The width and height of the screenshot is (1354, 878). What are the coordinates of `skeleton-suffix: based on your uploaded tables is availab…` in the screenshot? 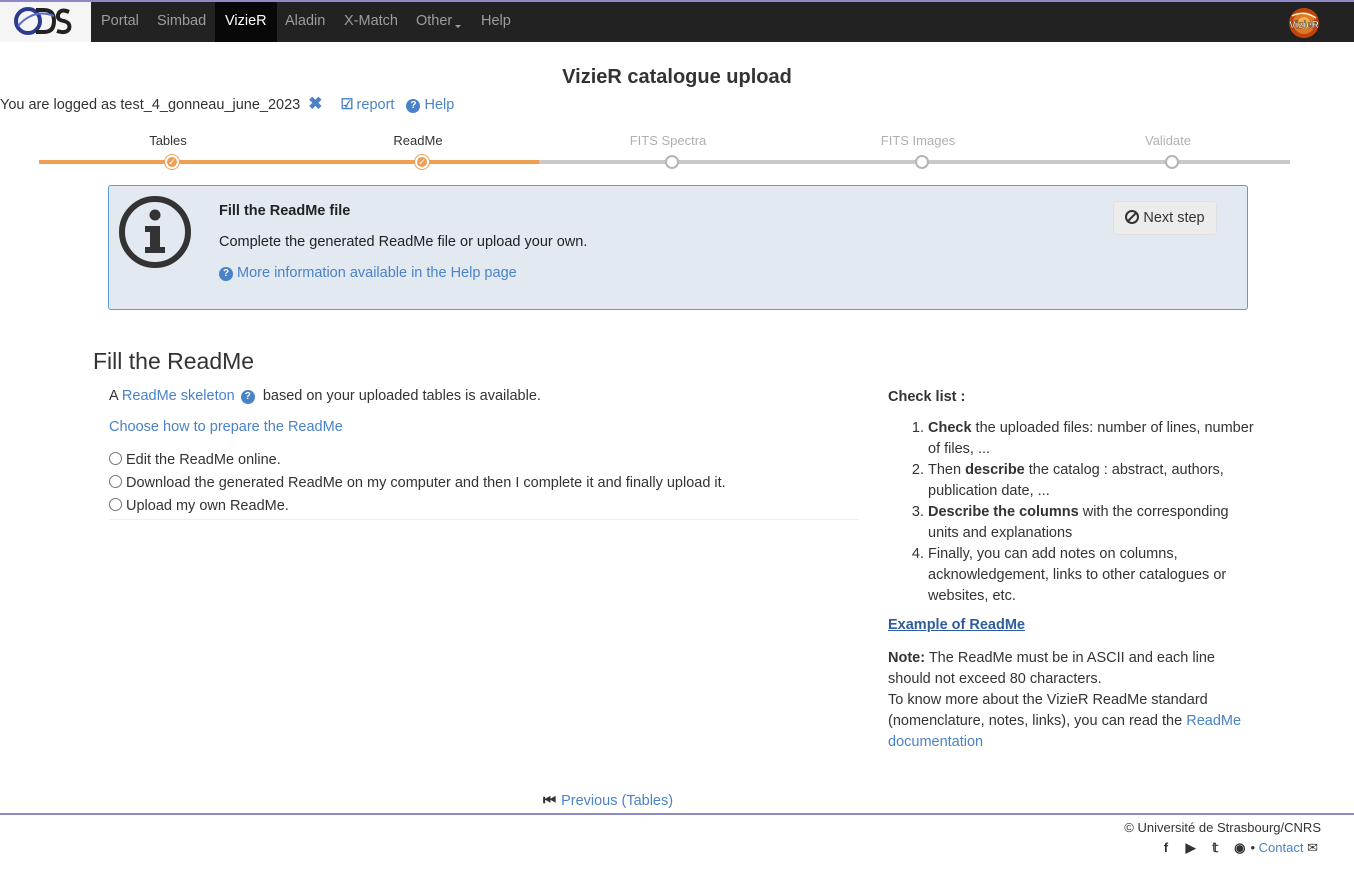 It's located at (401, 396).